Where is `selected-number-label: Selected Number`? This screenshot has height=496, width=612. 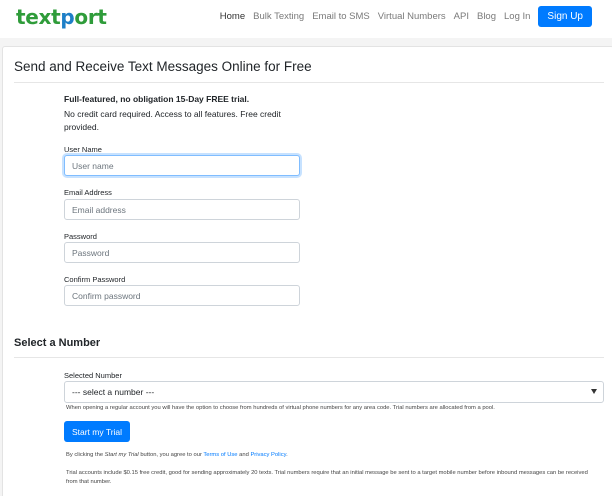 selected-number-label: Selected Number is located at coordinates (93, 375).